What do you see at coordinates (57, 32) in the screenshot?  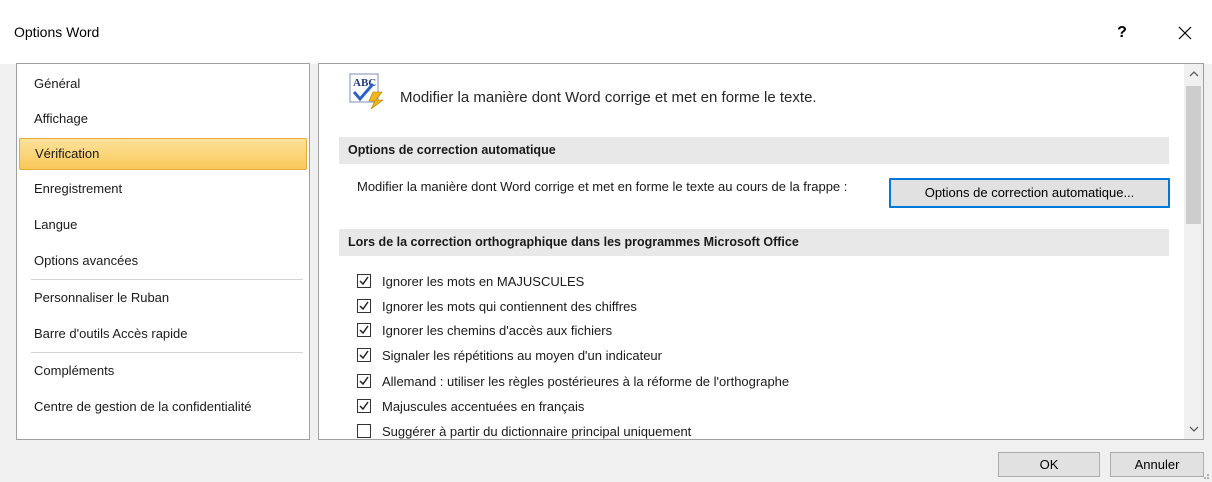 I see `window-title: Options Word` at bounding box center [57, 32].